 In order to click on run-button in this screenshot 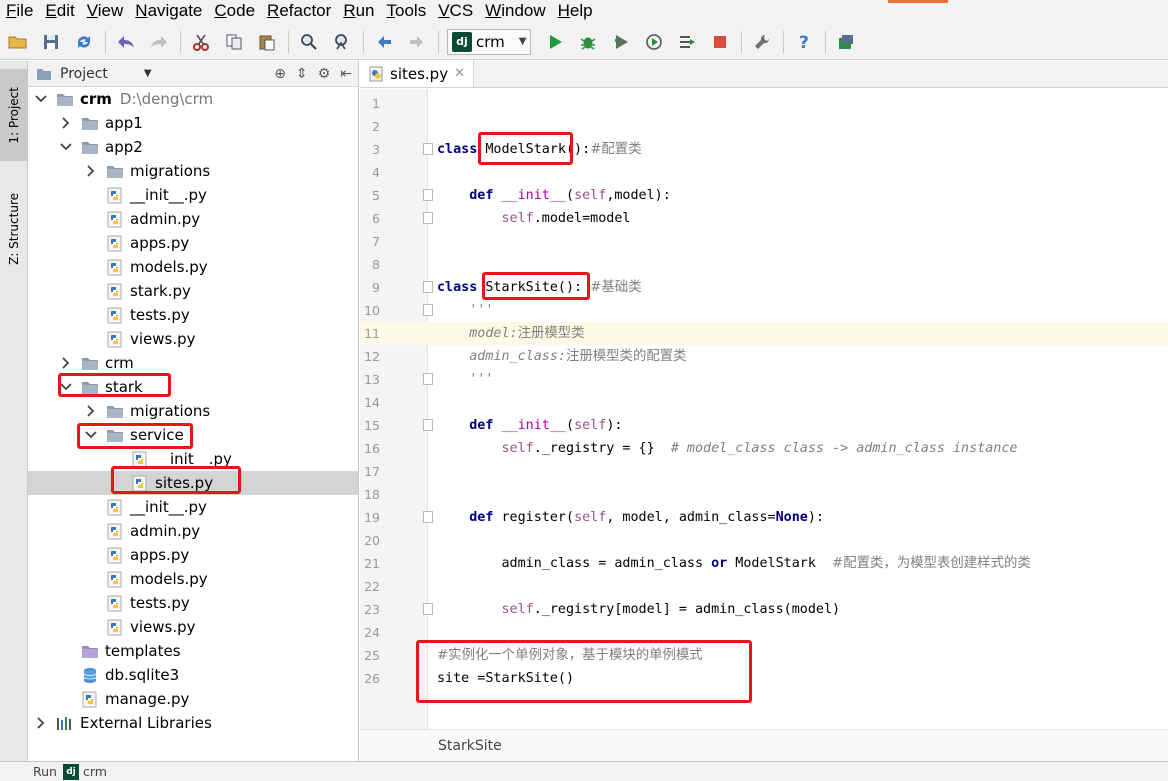, I will do `click(555, 42)`.